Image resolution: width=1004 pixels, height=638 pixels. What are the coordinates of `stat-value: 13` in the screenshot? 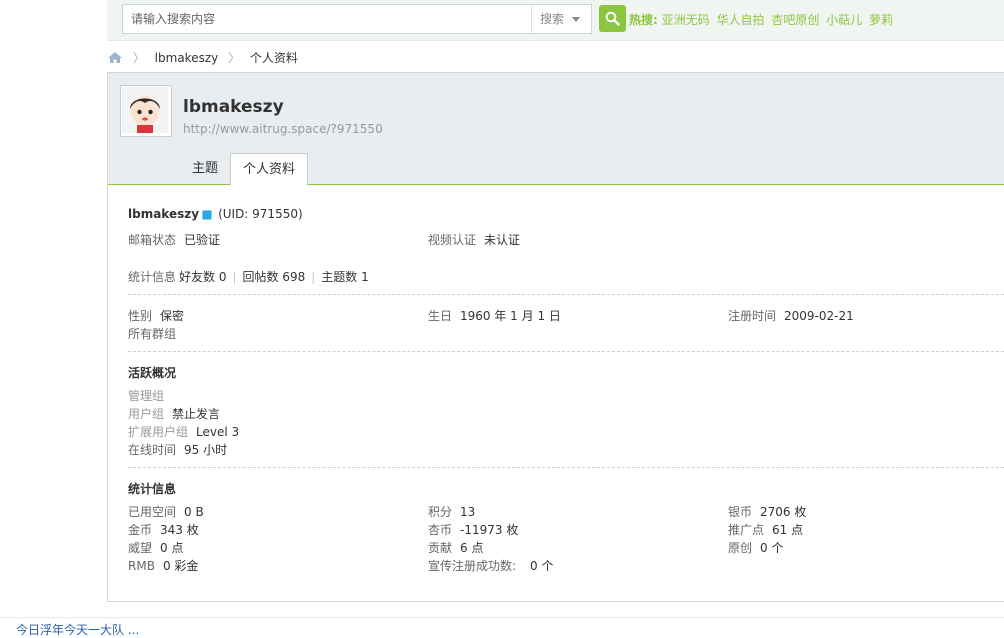 It's located at (468, 512).